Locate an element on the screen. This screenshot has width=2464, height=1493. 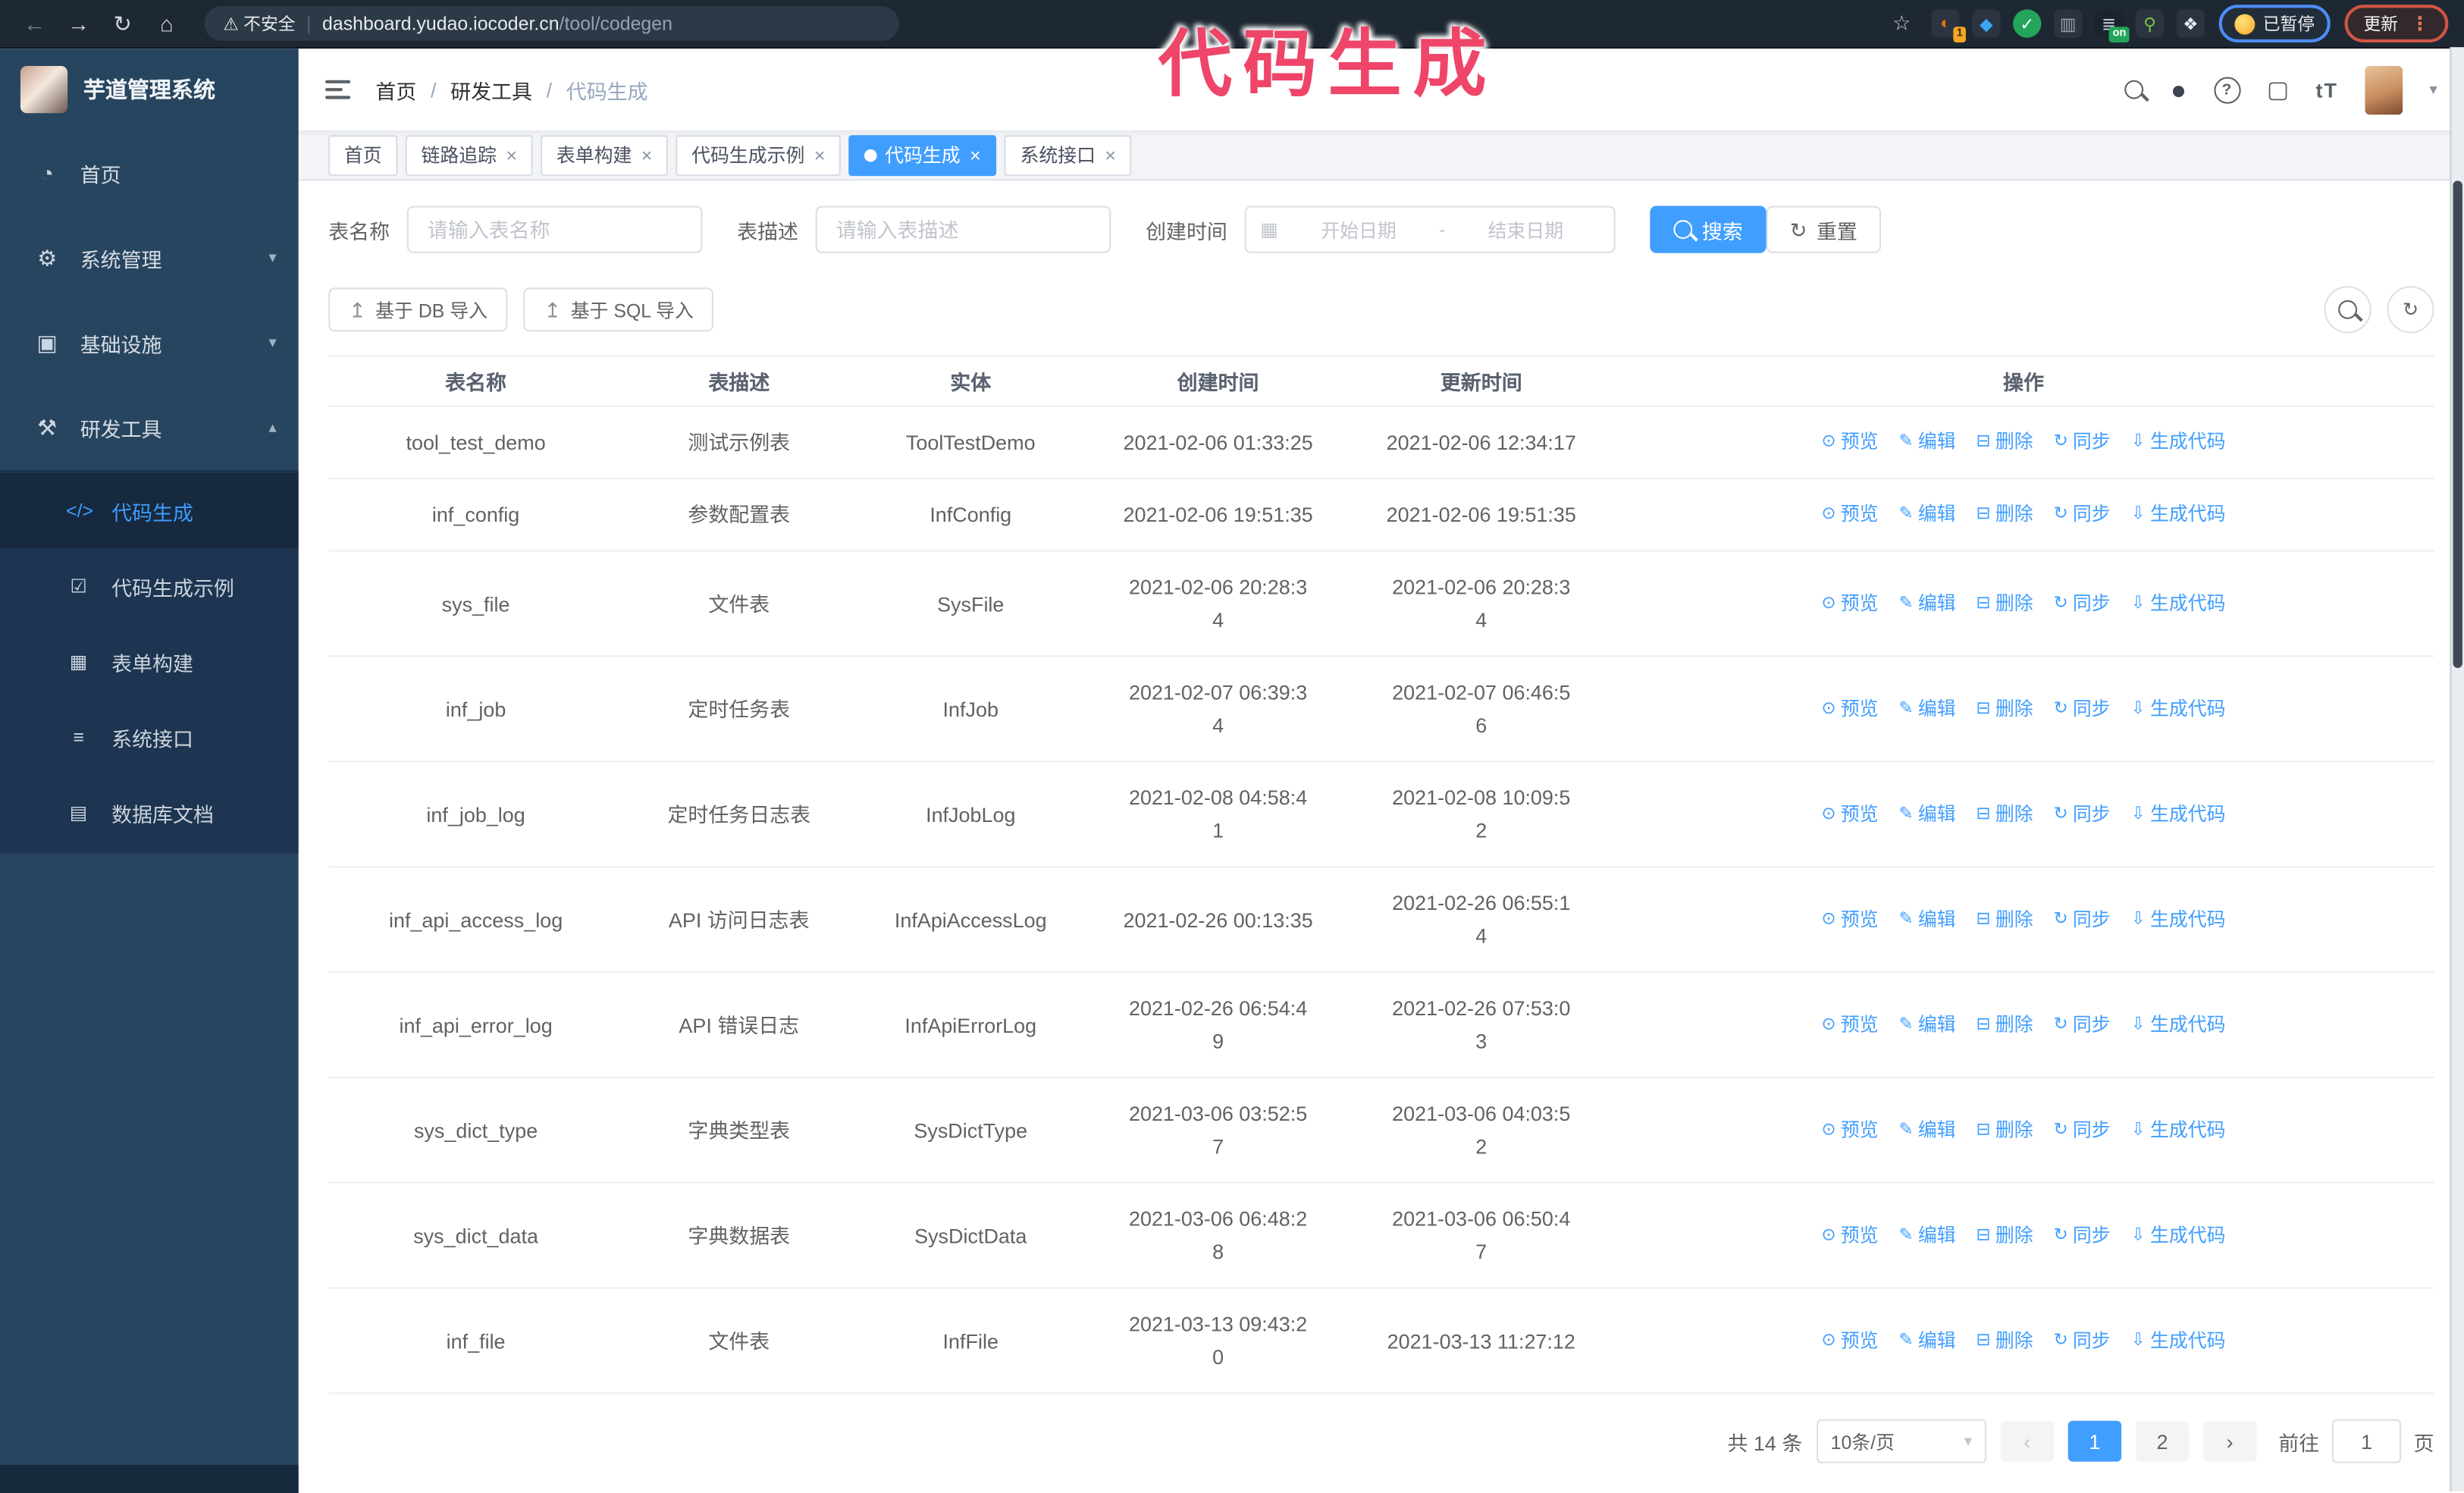
sliders-extension-icon: ▥ is located at coordinates (2069, 23).